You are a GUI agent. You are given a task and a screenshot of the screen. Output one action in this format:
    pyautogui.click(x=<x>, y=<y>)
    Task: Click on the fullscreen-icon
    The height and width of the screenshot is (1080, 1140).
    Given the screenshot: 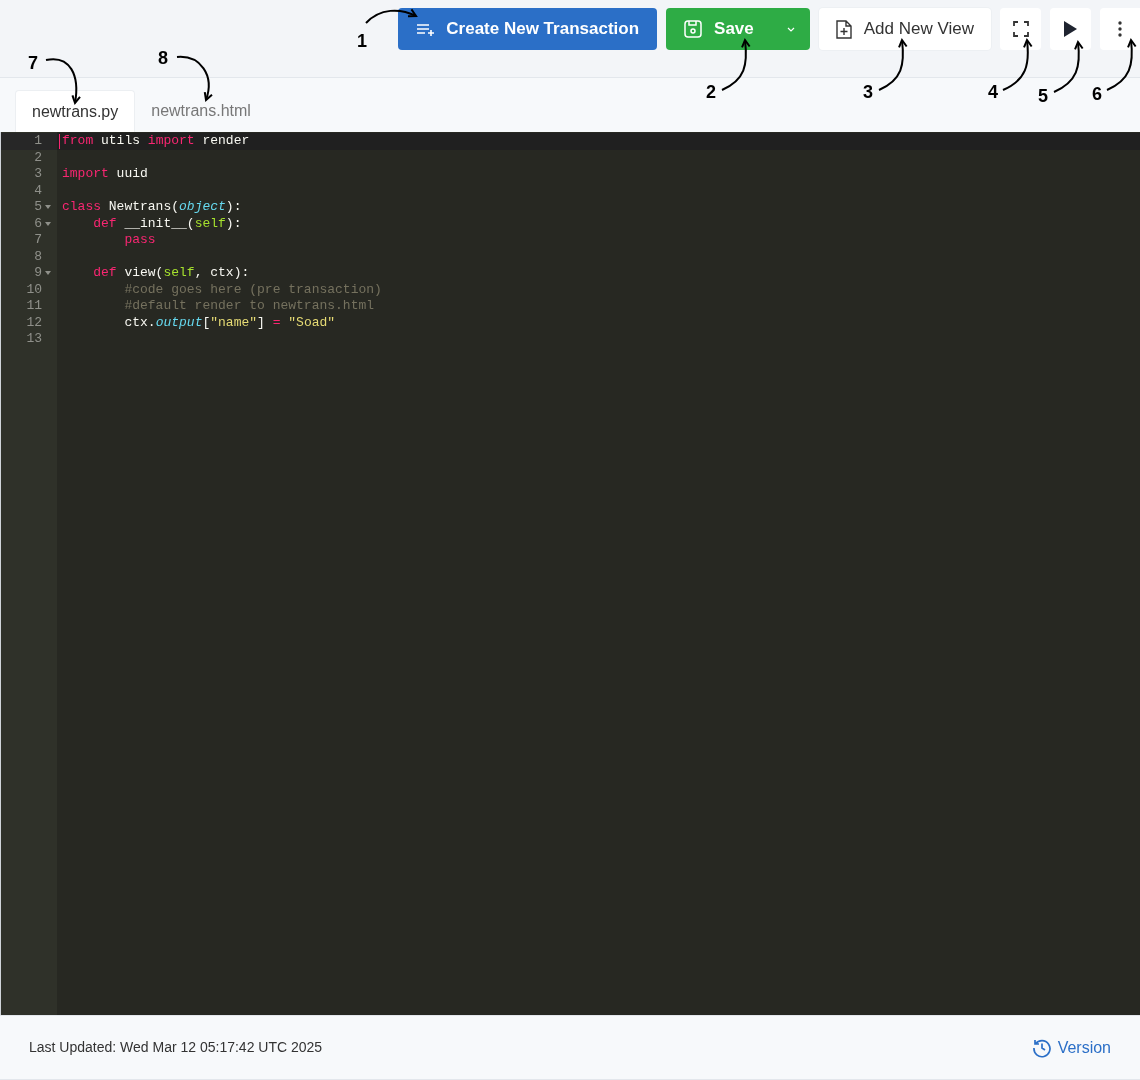 What is the action you would take?
    pyautogui.click(x=1020, y=29)
    